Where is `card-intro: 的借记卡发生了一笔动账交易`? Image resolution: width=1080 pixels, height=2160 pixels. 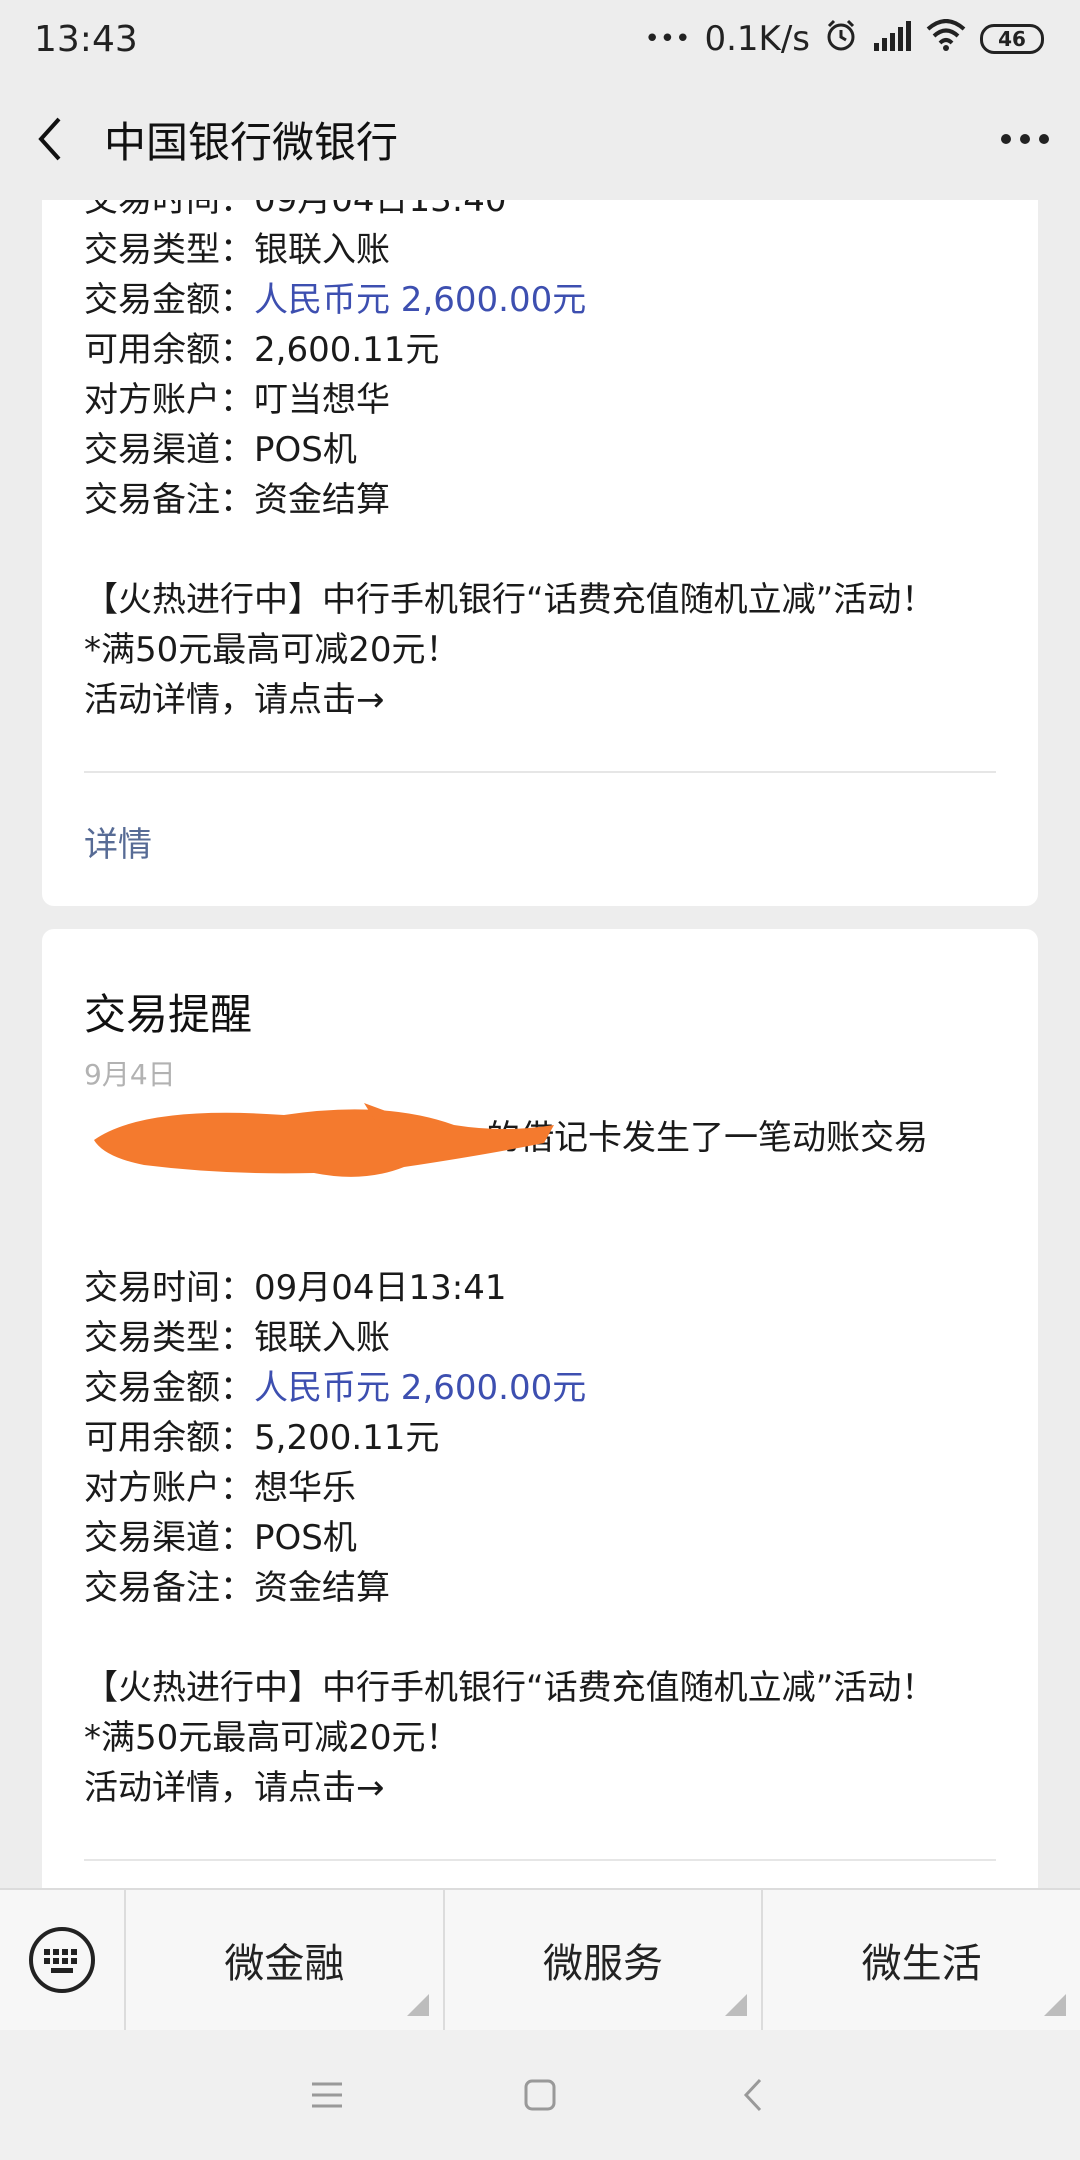
card-intro: 的借记卡发生了一笔动账交易 is located at coordinates (540, 1140).